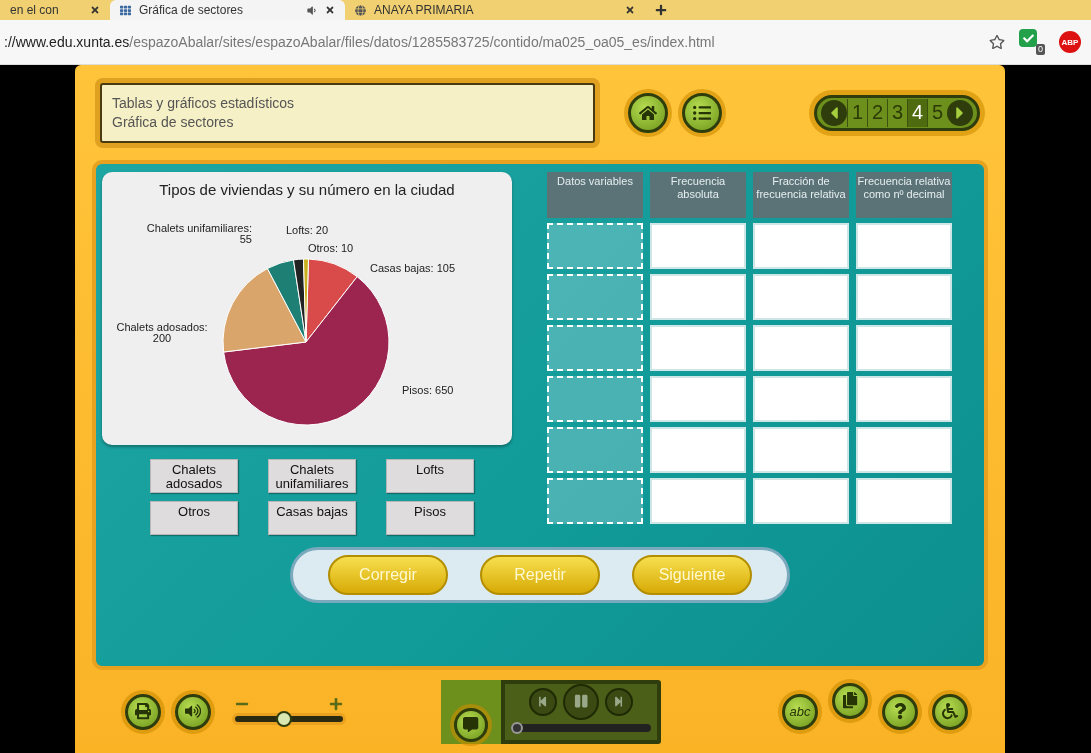 Image resolution: width=1091 pixels, height=753 pixels. What do you see at coordinates (312, 476) in the screenshot?
I see `answer-tile: Chalets unifamiliares` at bounding box center [312, 476].